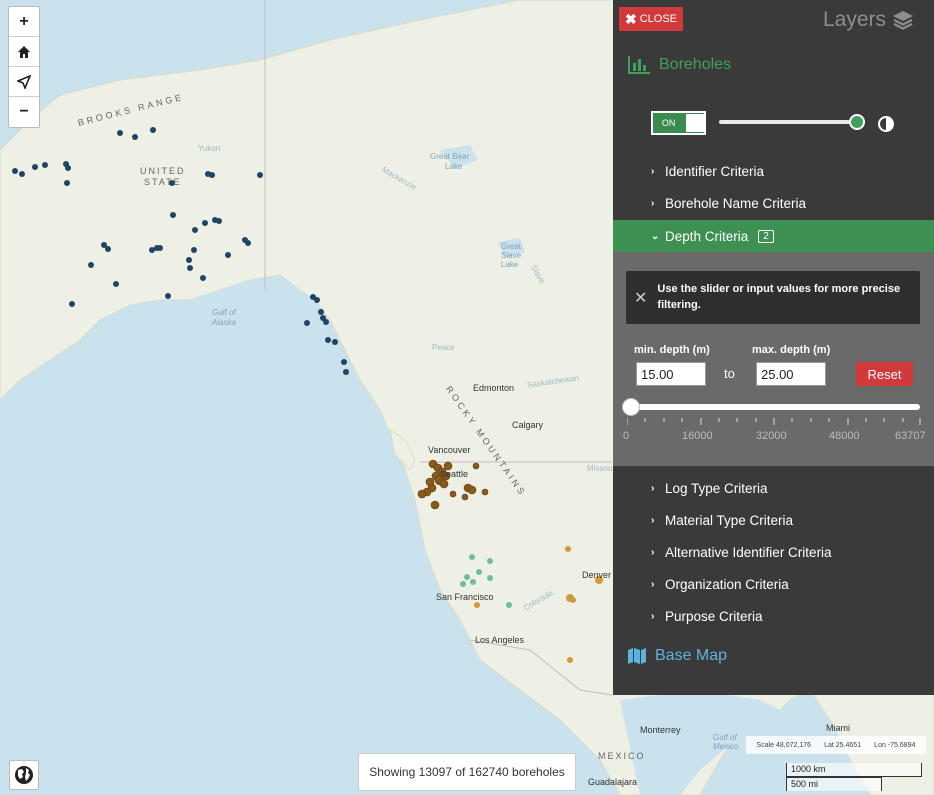  What do you see at coordinates (791, 374) in the screenshot?
I see `max-depth-input` at bounding box center [791, 374].